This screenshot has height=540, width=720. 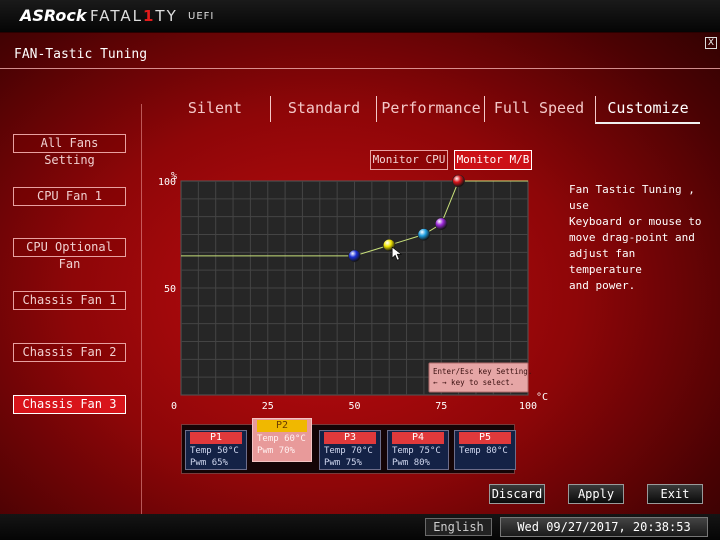 I want to click on help-line: Fan Tastic Tuning , use, so click(x=632, y=197).